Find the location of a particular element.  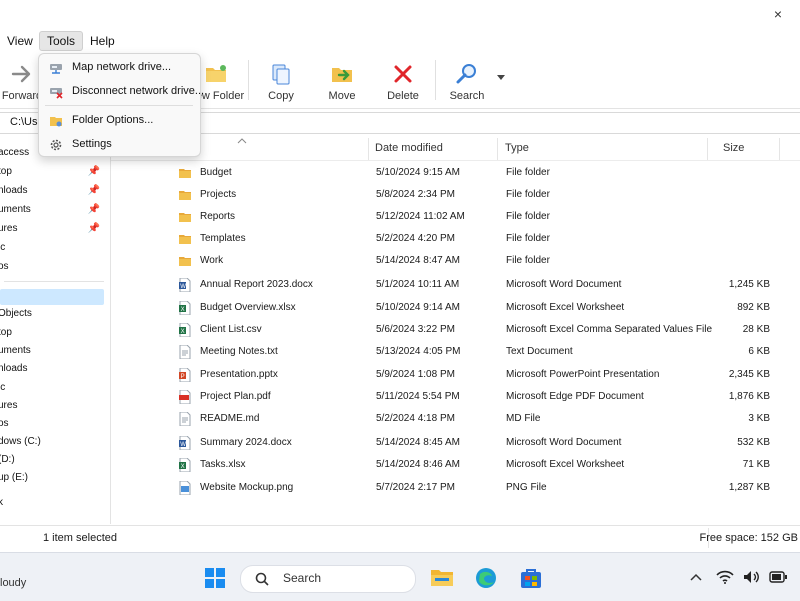

file-date-modified: 5/7/2024 2:17 PM is located at coordinates (415, 487).